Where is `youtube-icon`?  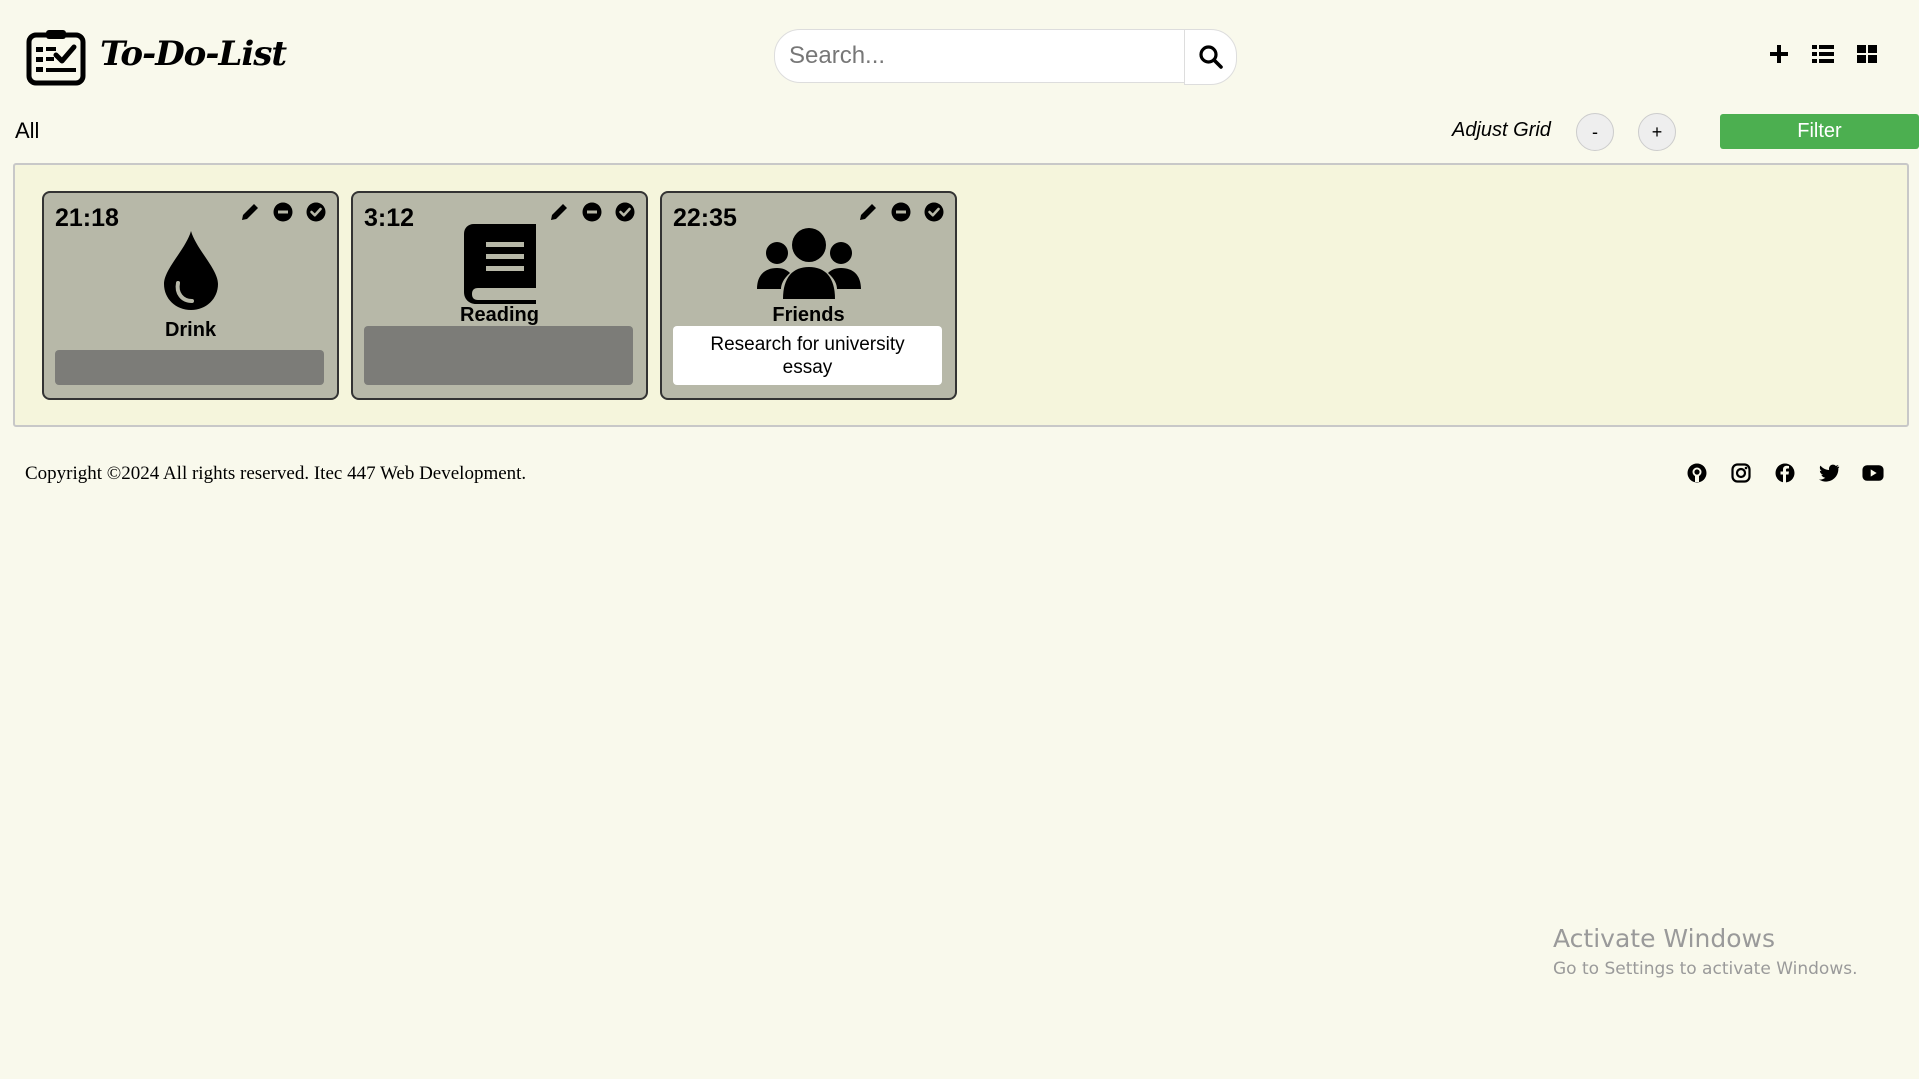
youtube-icon is located at coordinates (1873, 473).